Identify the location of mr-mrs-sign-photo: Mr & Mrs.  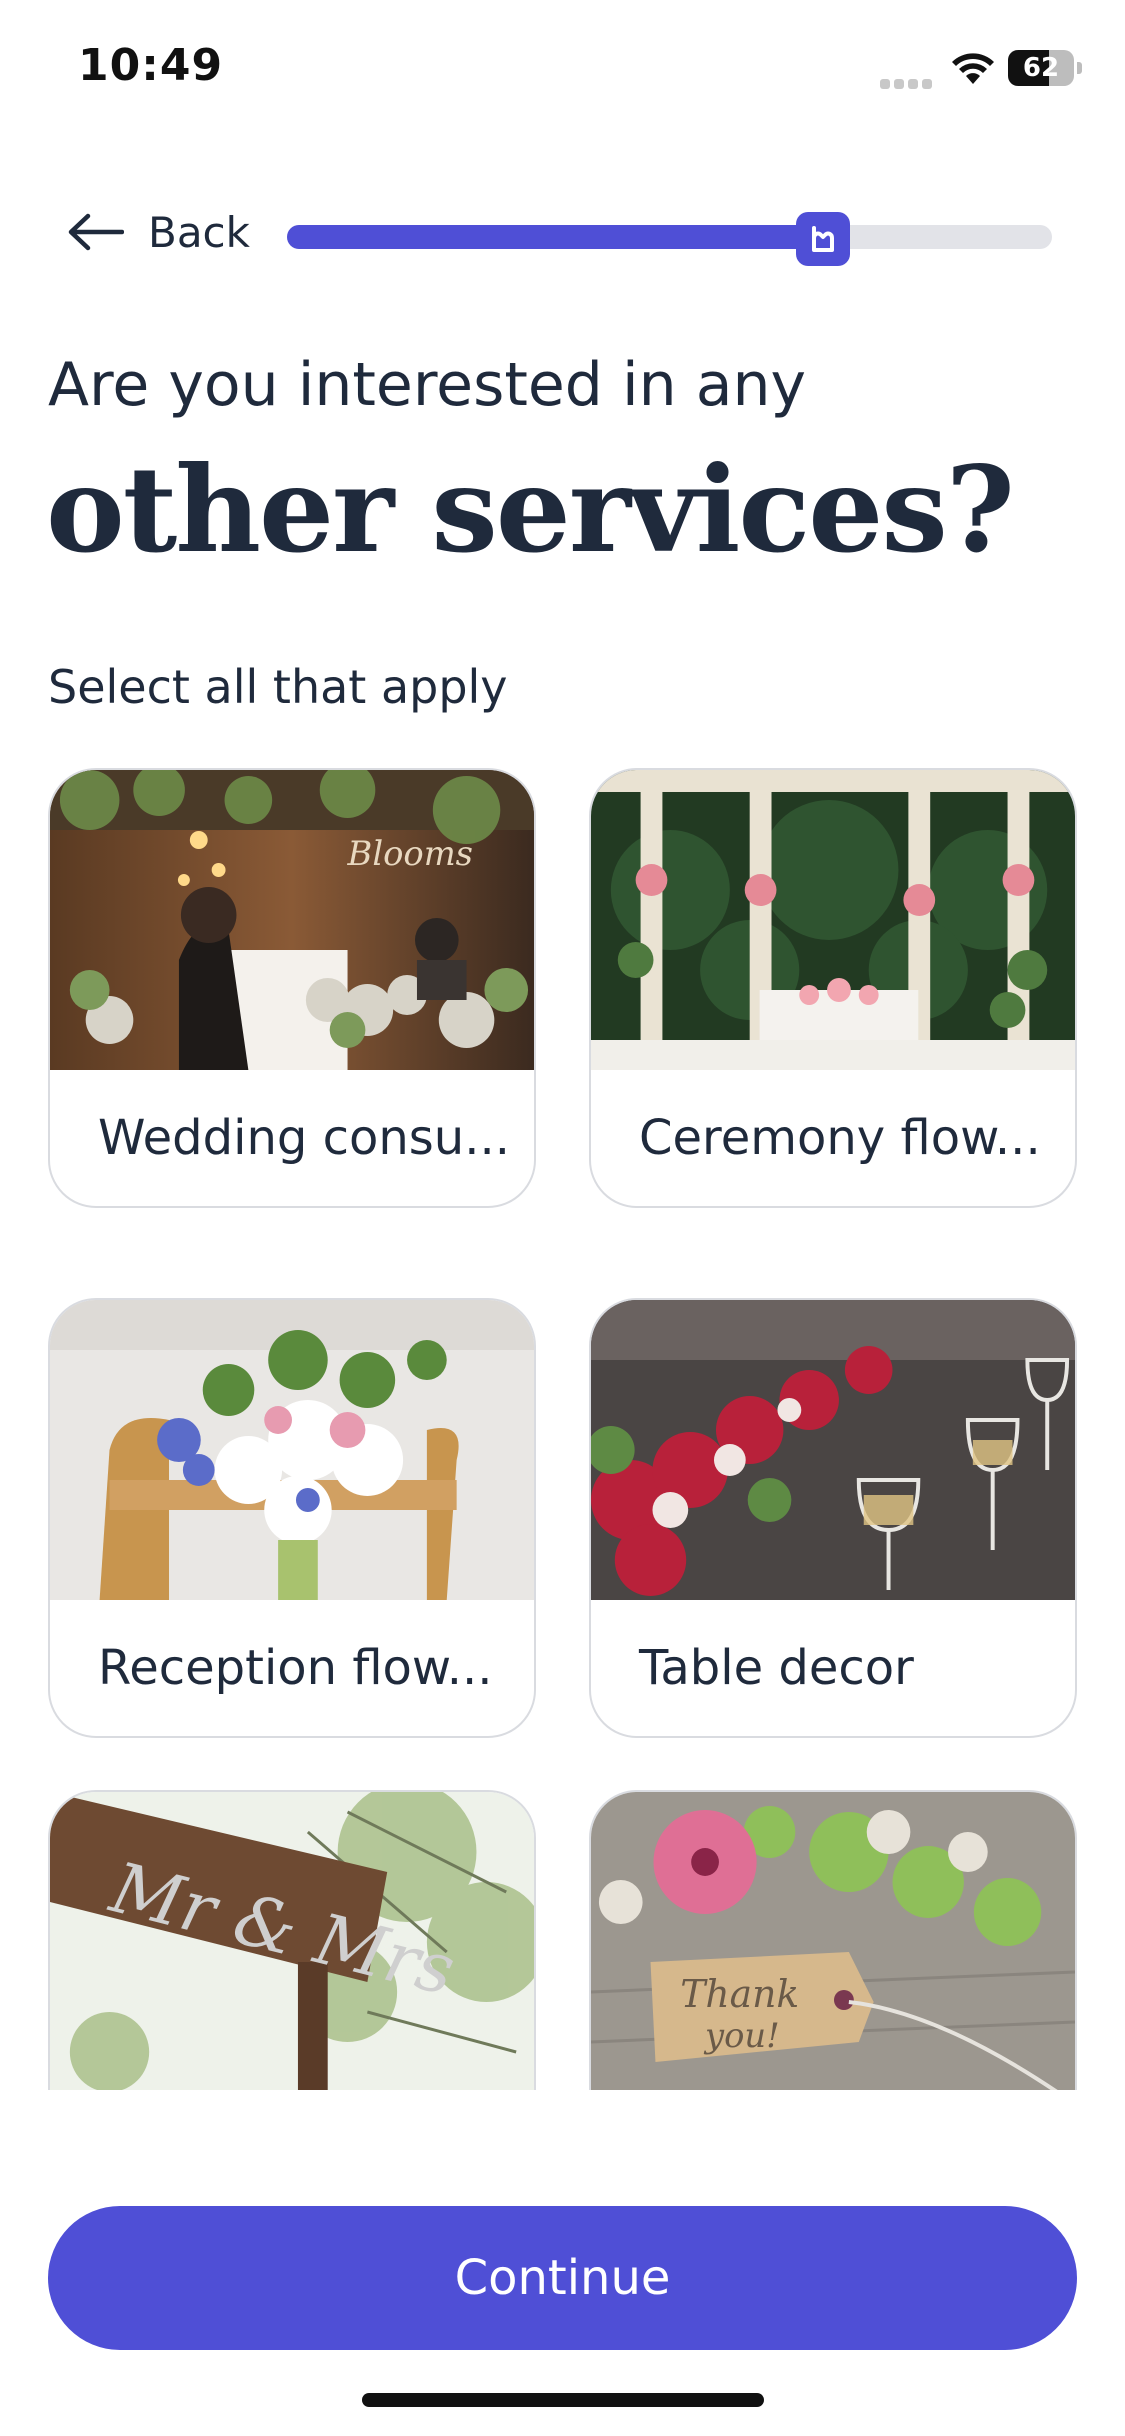
(292, 1941).